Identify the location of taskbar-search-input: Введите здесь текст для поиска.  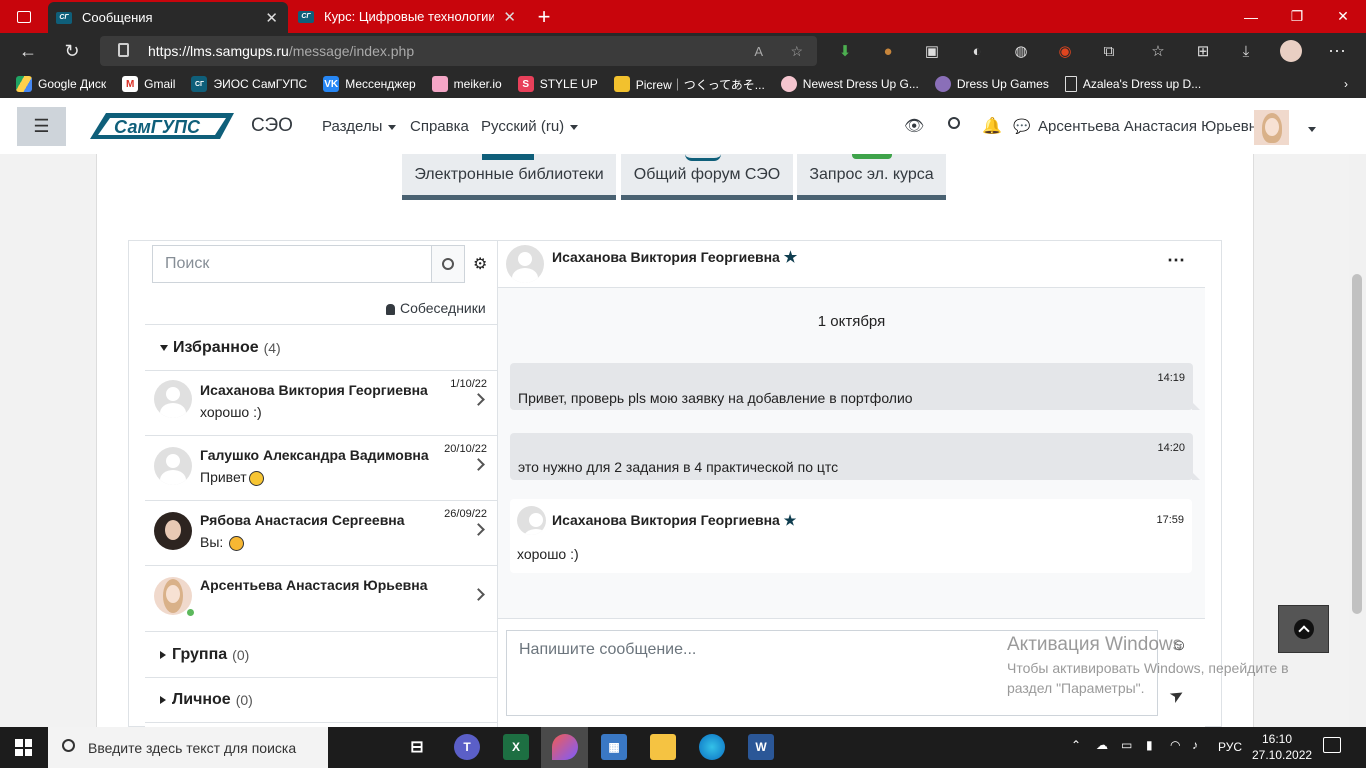
(188, 747).